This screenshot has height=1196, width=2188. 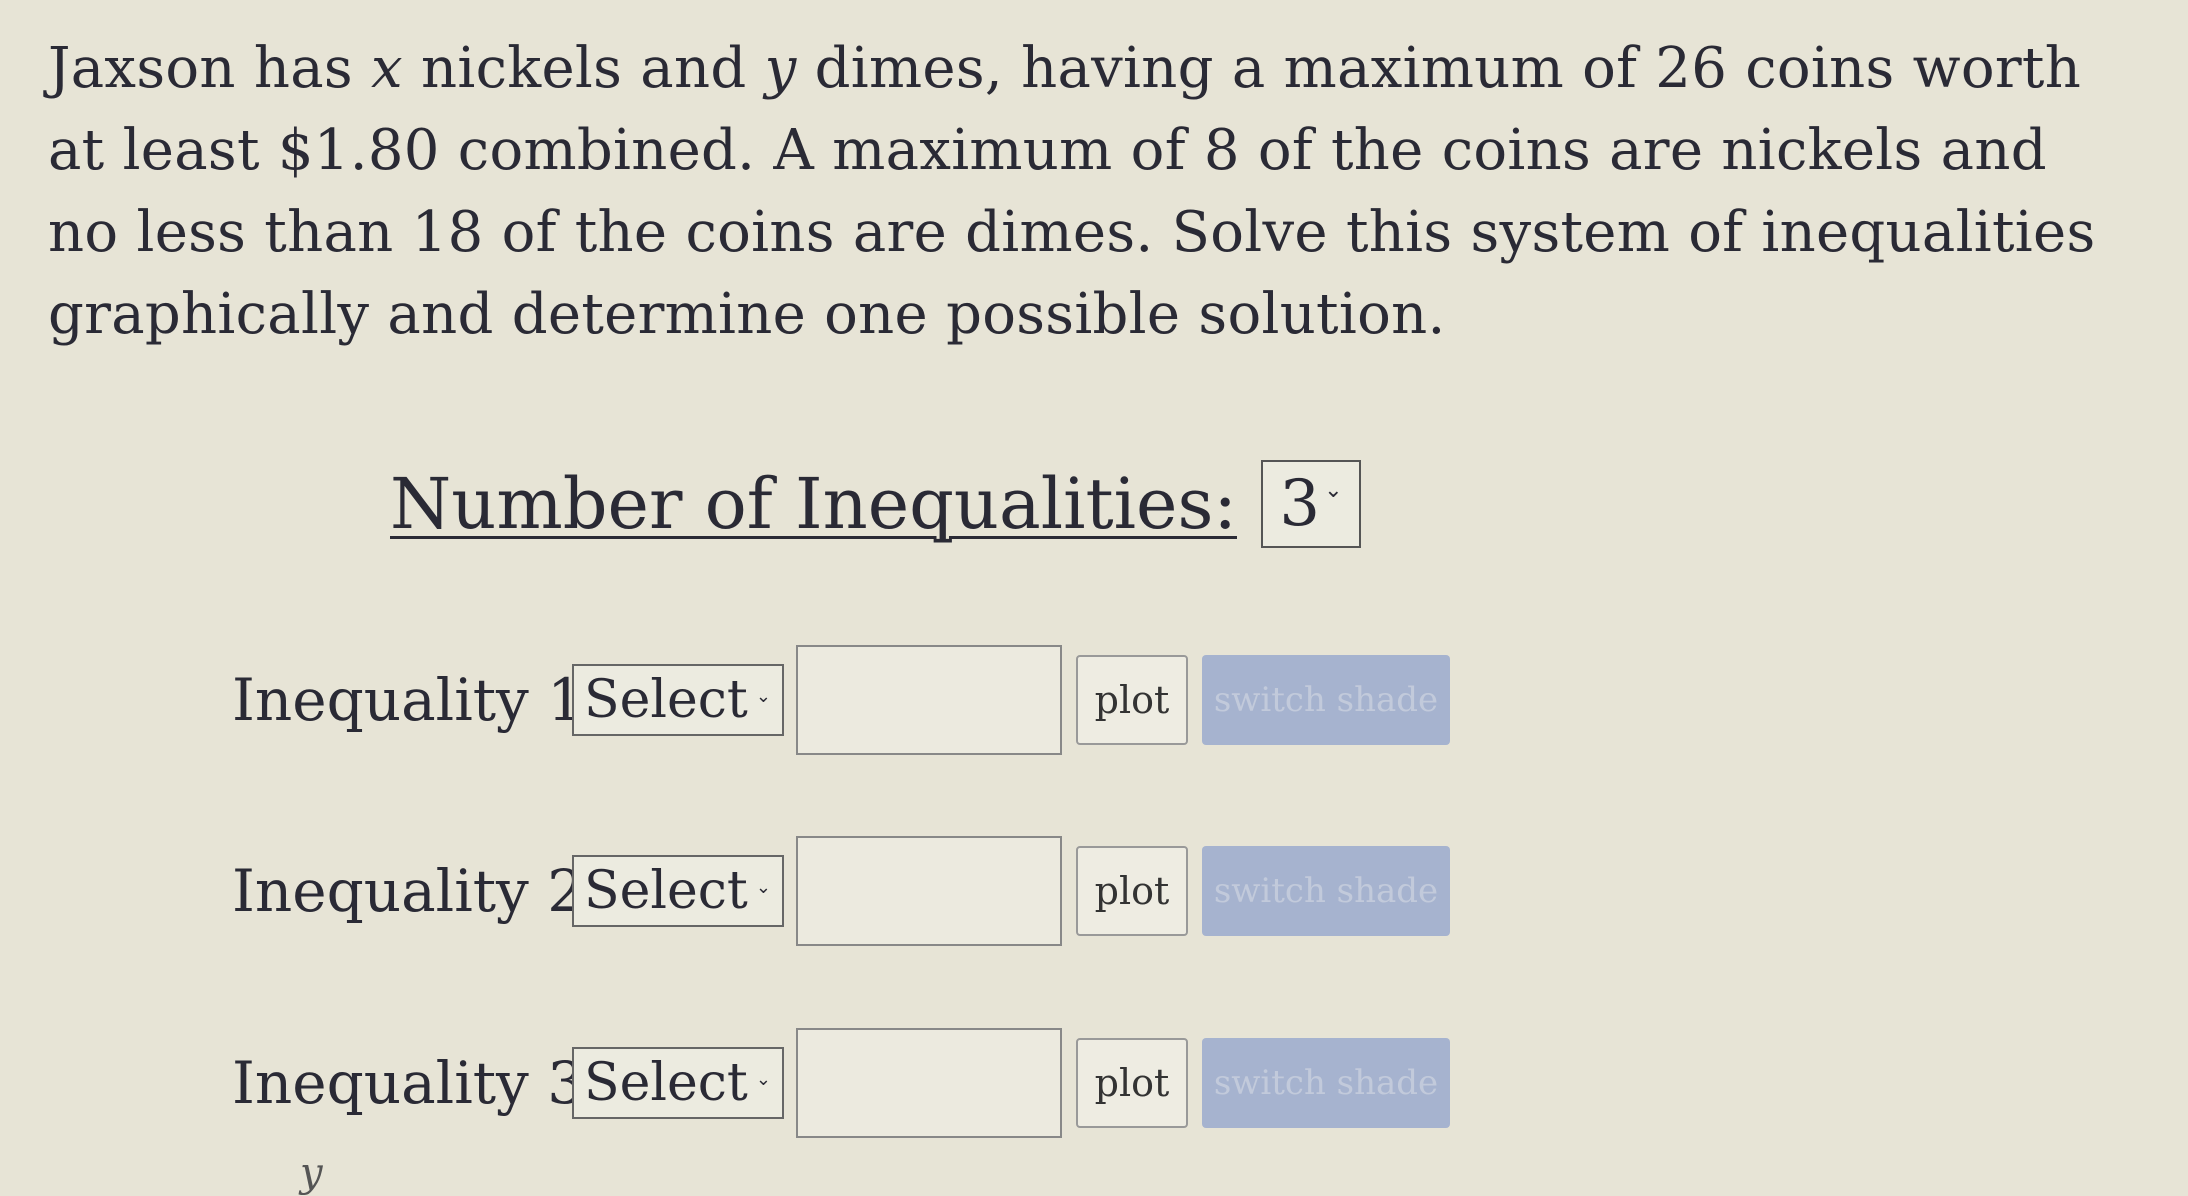 I want to click on inequality-row-3: Inequality 3: Select ⌄ plot switch shade, so click(x=841, y=1083).